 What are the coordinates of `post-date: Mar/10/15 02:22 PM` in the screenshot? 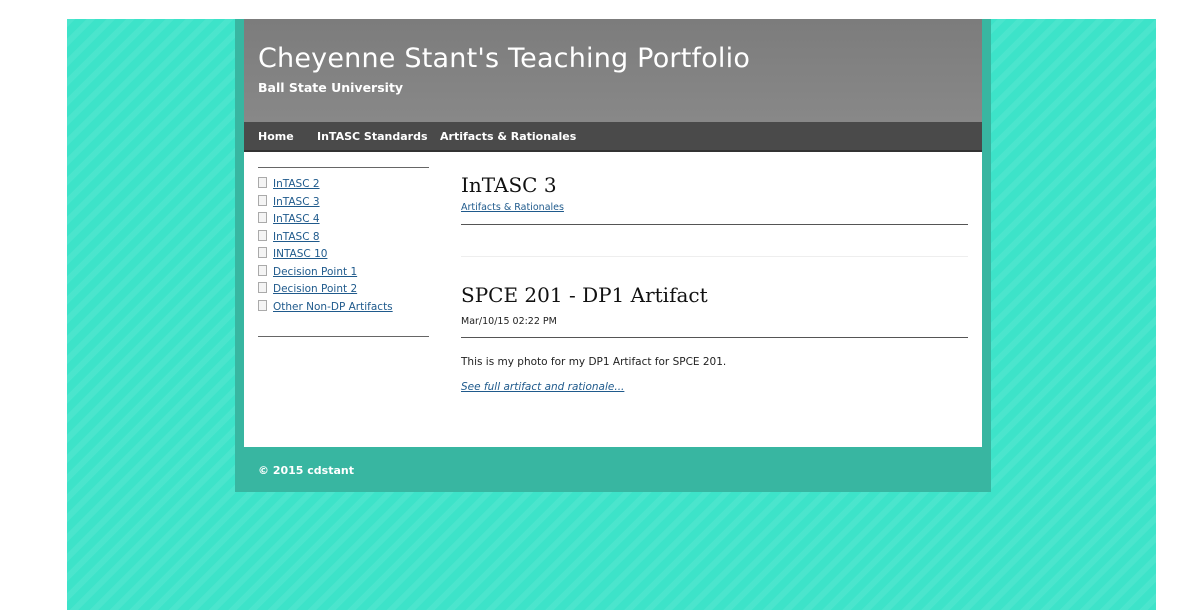 It's located at (509, 321).